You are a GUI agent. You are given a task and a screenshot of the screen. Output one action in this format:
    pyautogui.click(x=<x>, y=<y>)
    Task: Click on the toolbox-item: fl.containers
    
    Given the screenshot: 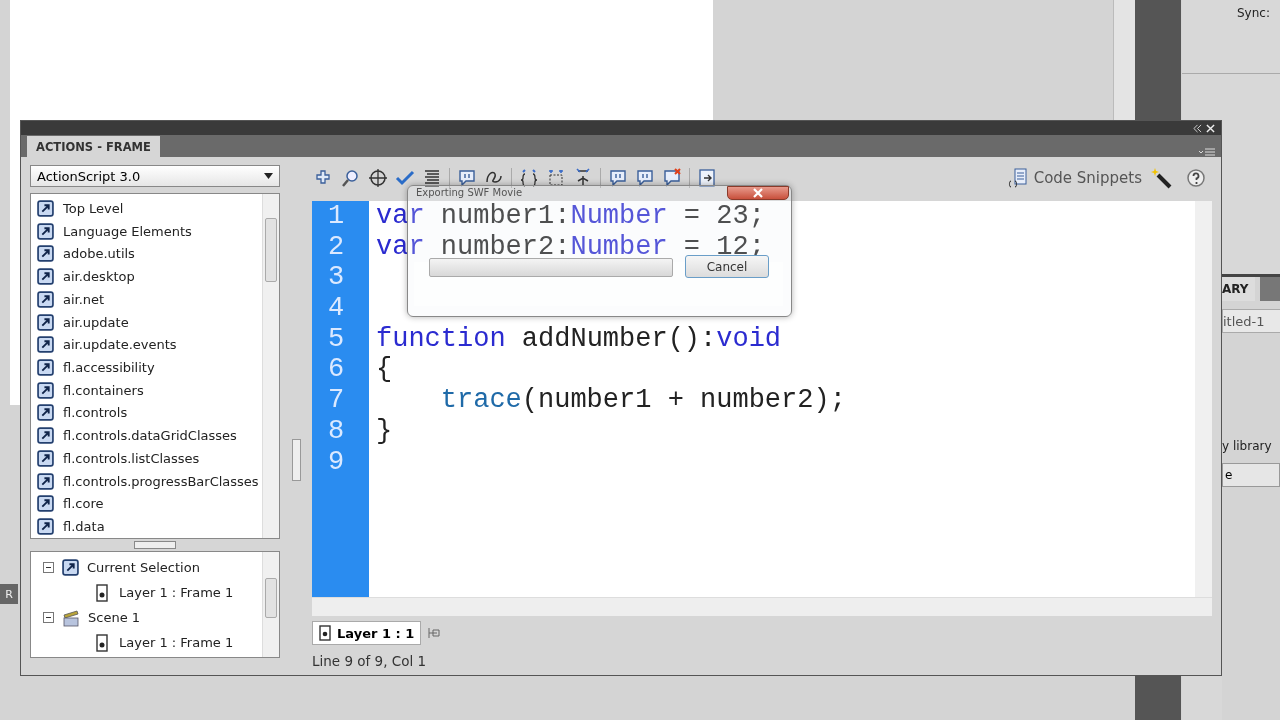 What is the action you would take?
    pyautogui.click(x=103, y=390)
    